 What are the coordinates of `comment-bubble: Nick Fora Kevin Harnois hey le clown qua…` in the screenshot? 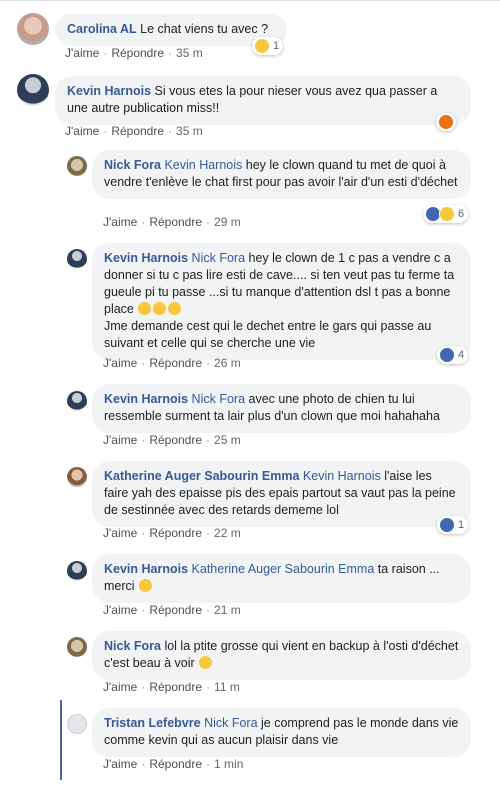 It's located at (281, 174).